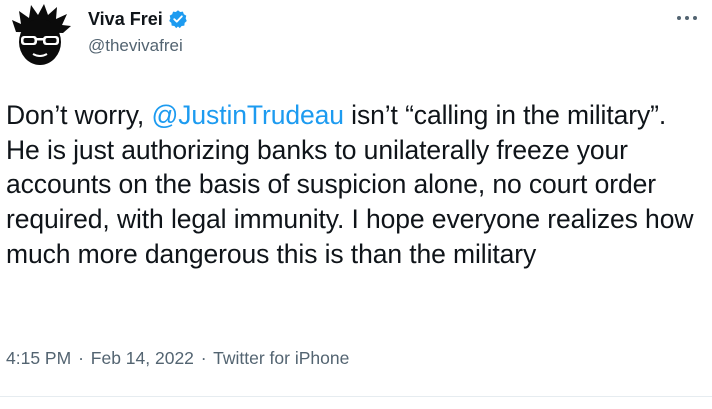  What do you see at coordinates (281, 358) in the screenshot?
I see `tweet-source: Twitter for iPhone` at bounding box center [281, 358].